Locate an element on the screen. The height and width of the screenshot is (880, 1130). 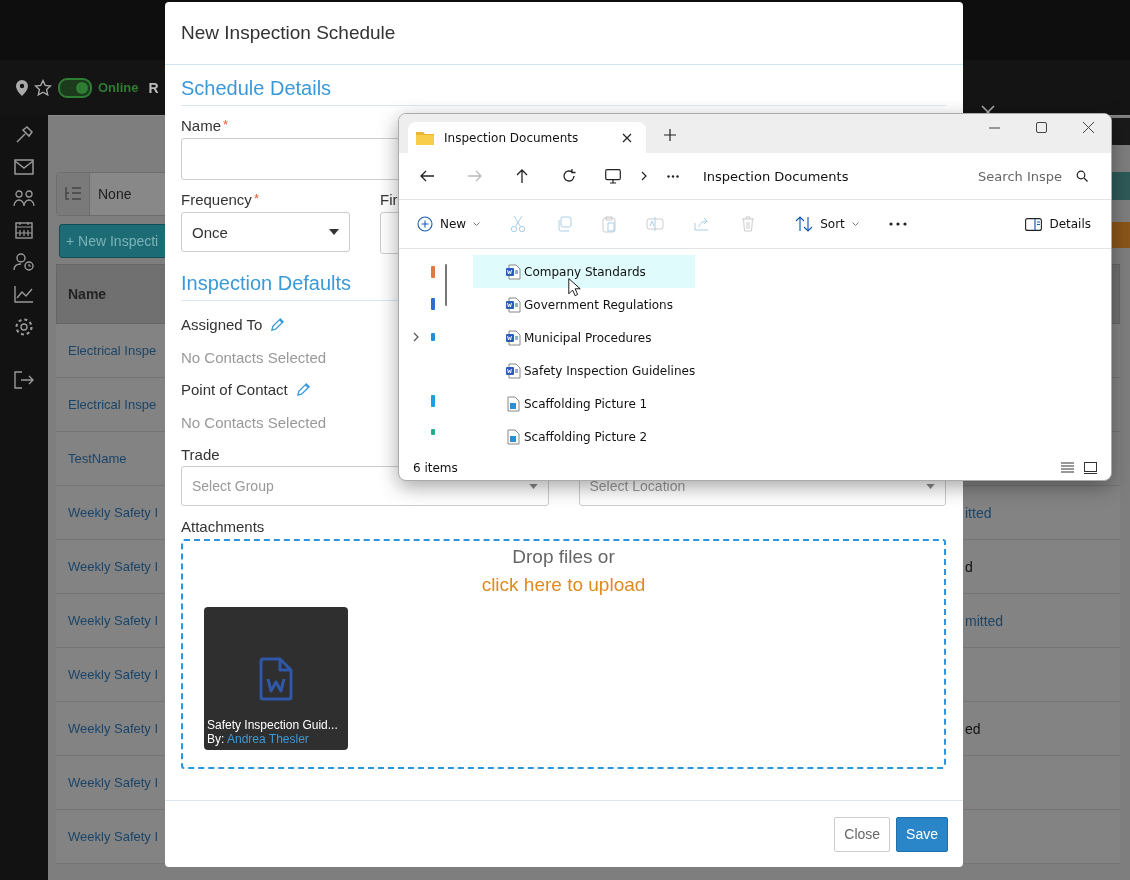
window-tab: Inspection Documents is located at coordinates (527, 137).